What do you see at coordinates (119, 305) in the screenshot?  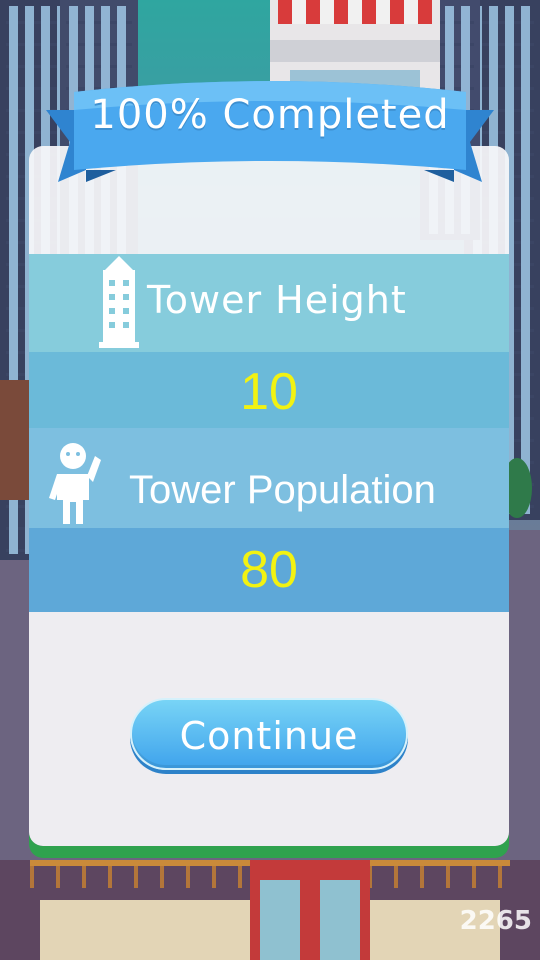 I see `building-icon` at bounding box center [119, 305].